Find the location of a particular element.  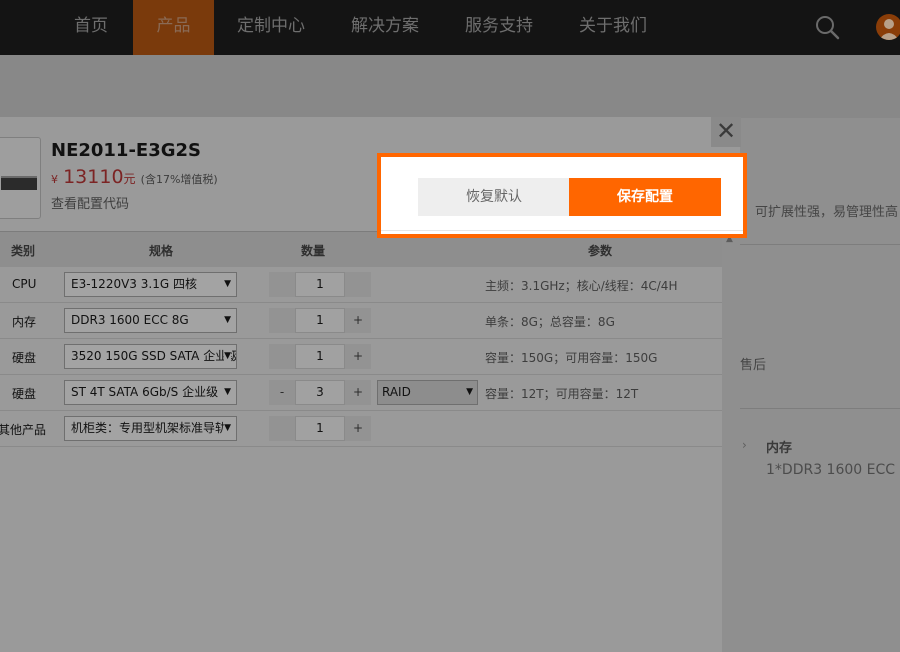

server-icon is located at coordinates (19, 183).